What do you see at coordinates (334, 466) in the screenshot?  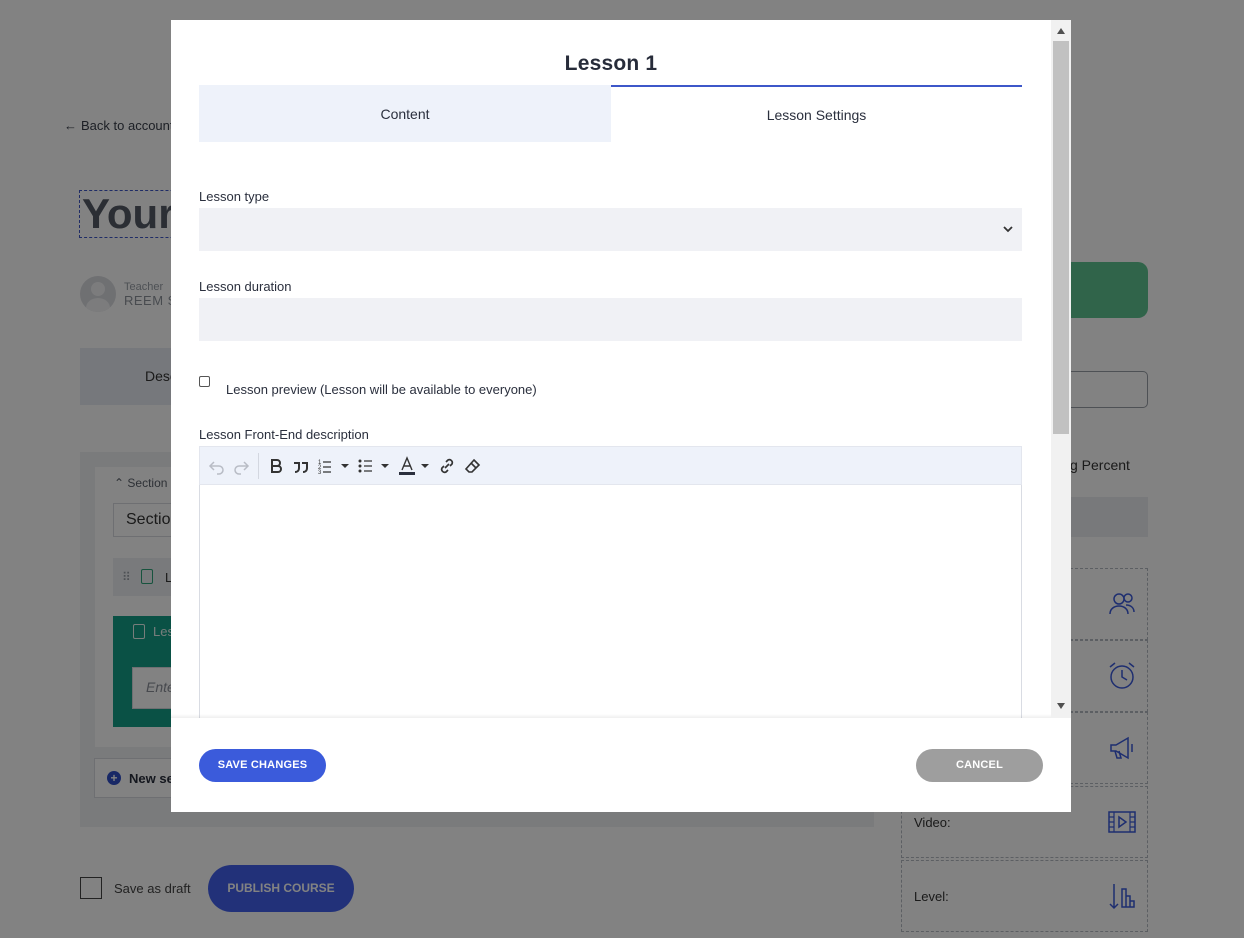 I see `numbered-list-icon: 123` at bounding box center [334, 466].